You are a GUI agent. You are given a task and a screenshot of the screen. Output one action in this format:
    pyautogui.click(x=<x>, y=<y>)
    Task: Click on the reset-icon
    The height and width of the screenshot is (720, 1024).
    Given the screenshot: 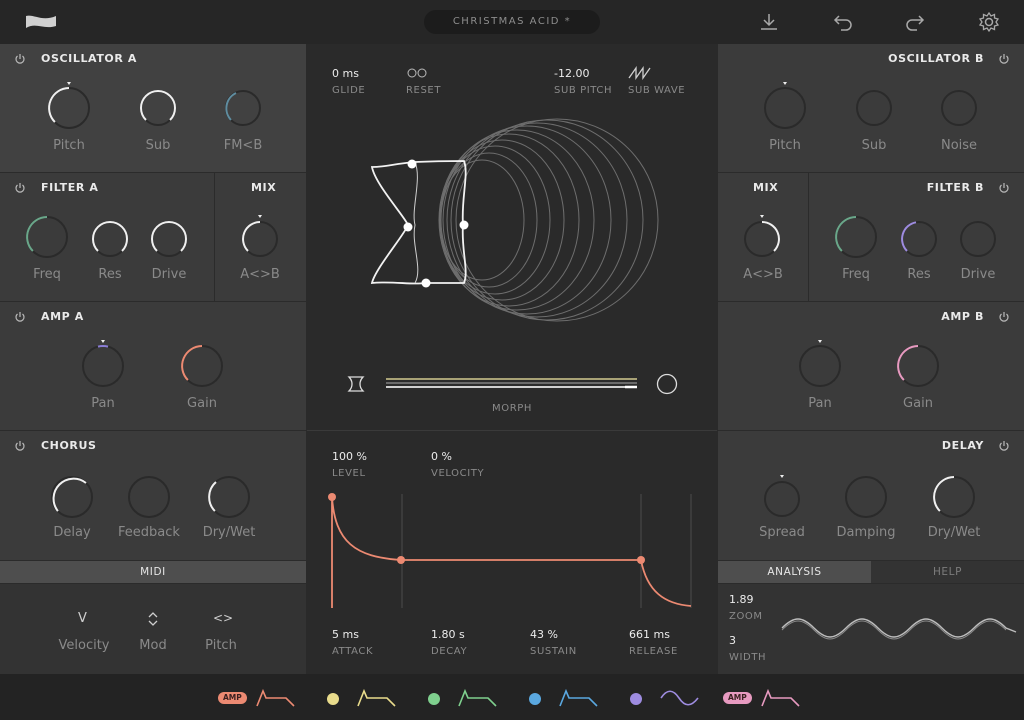 What is the action you would take?
    pyautogui.click(x=418, y=73)
    